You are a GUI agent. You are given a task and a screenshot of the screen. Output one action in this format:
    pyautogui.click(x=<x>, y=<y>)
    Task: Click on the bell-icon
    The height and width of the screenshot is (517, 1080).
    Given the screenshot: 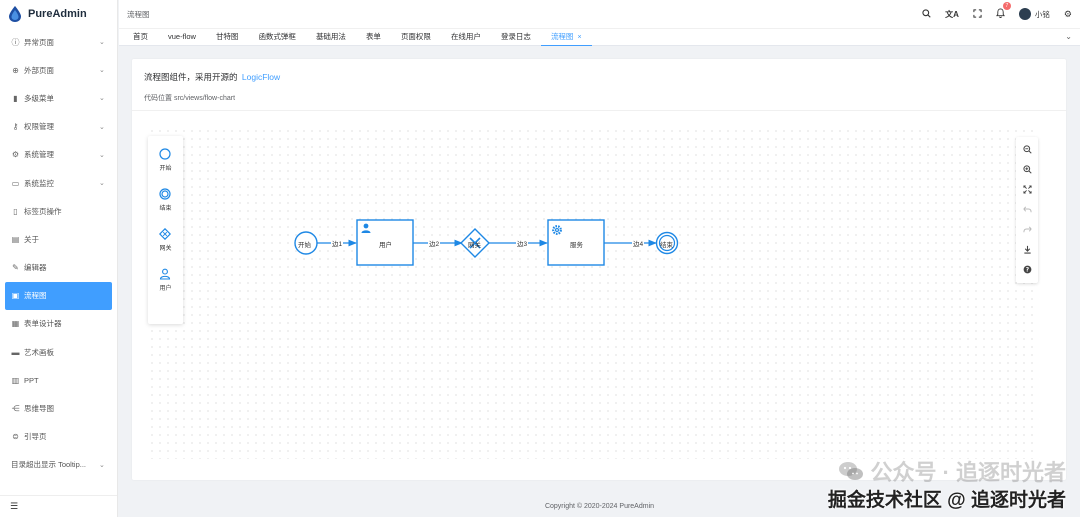 What is the action you would take?
    pyautogui.click(x=1000, y=13)
    